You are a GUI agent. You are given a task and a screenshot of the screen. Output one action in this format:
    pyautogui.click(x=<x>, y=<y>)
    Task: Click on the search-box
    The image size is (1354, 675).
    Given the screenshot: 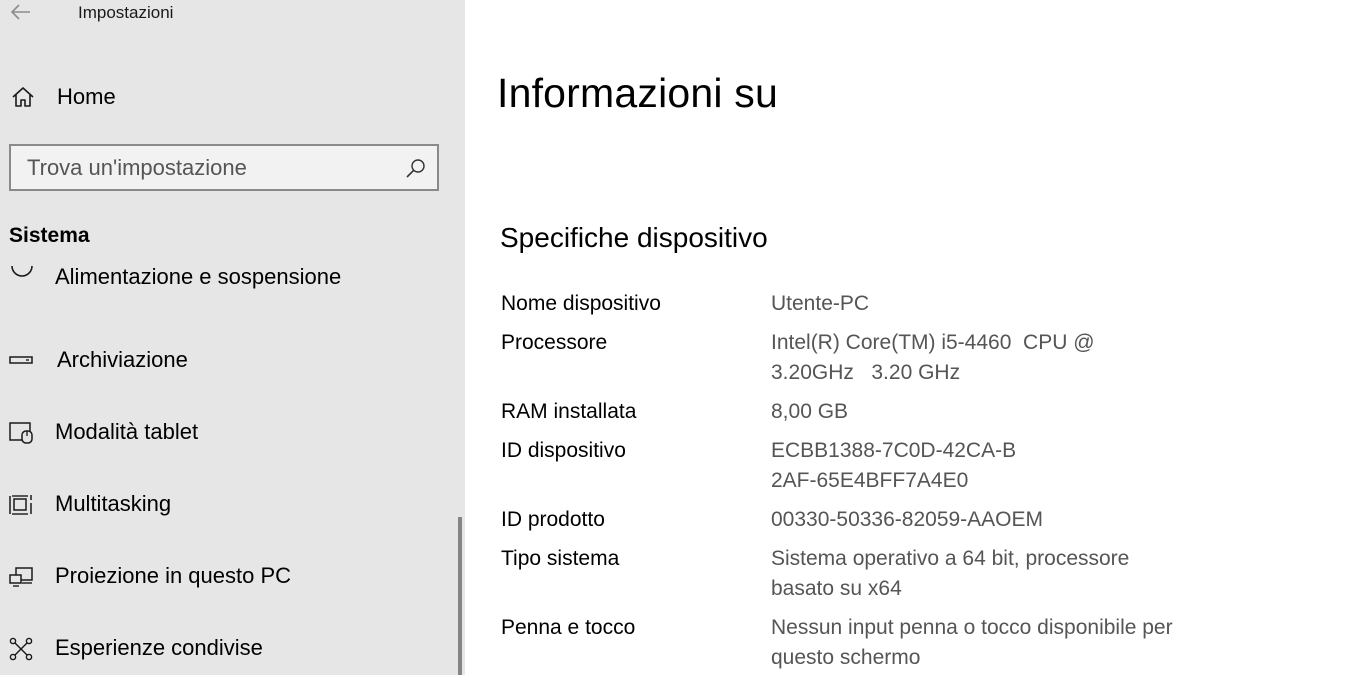 What is the action you would take?
    pyautogui.click(x=224, y=167)
    